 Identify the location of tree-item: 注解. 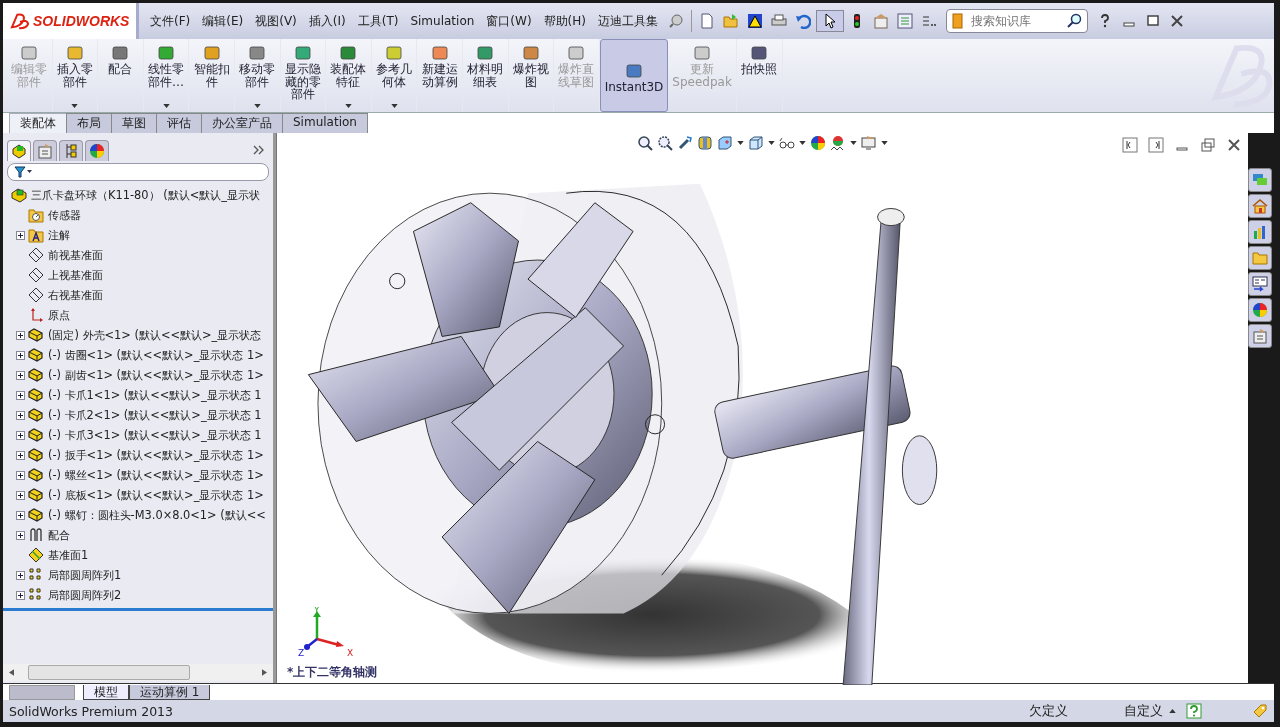
(59, 235).